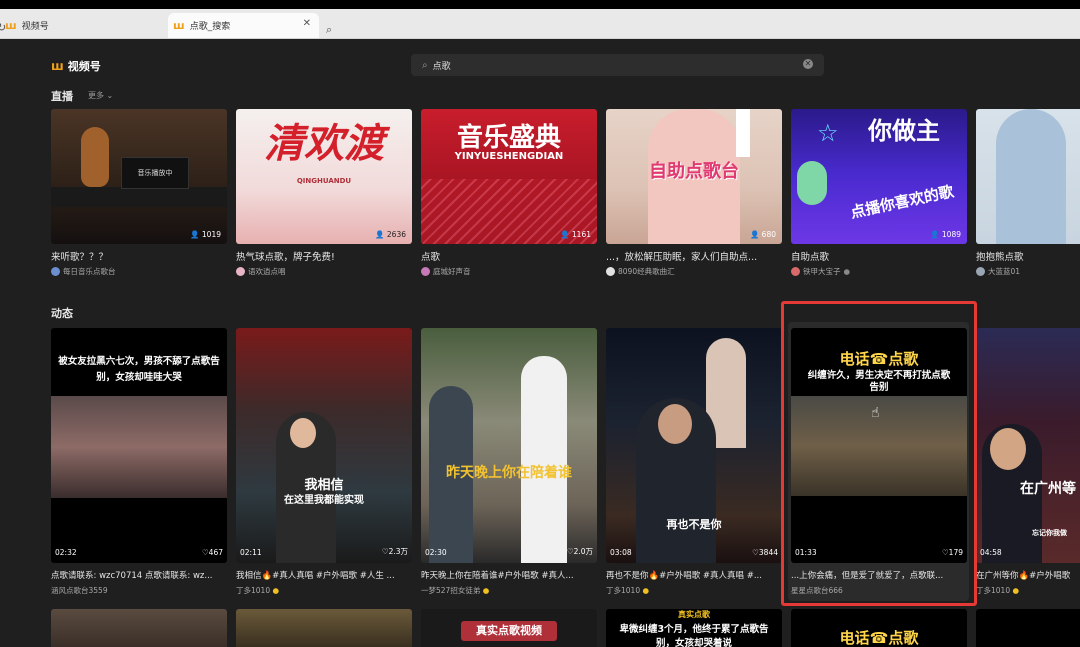 The width and height of the screenshot is (1080, 647). Describe the element at coordinates (85, 25) in the screenshot. I see `tab-channels: ꟺ 视频号` at that location.